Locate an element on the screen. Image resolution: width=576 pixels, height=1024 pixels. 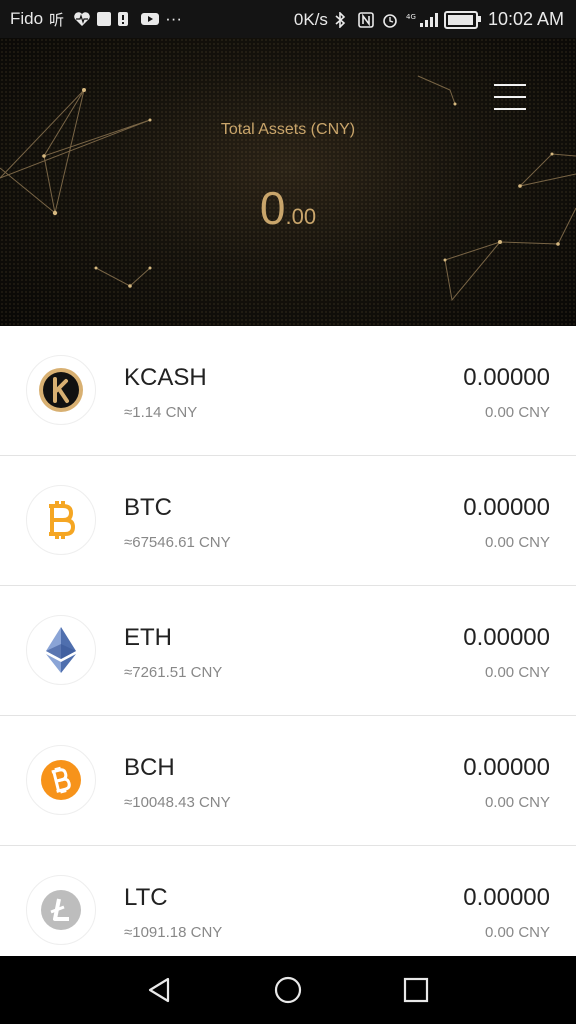
total-assets-value: 0.00 is located at coordinates (288, 208).